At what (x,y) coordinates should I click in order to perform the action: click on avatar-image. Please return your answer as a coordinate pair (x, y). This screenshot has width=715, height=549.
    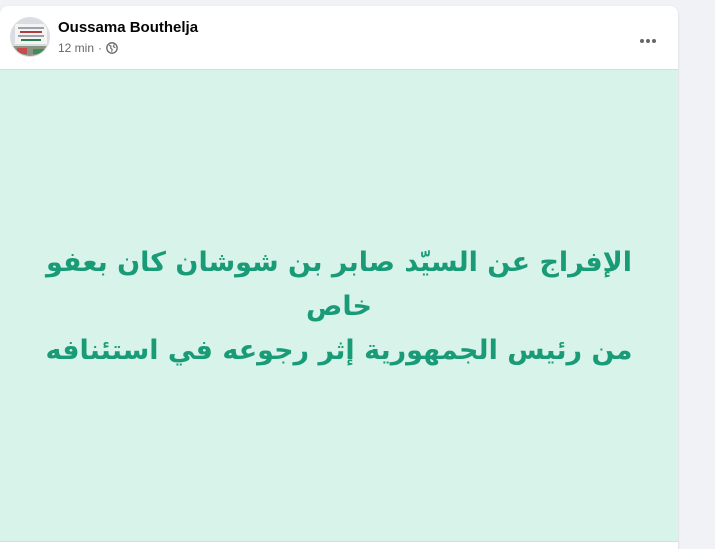
    Looking at the image, I should click on (30, 37).